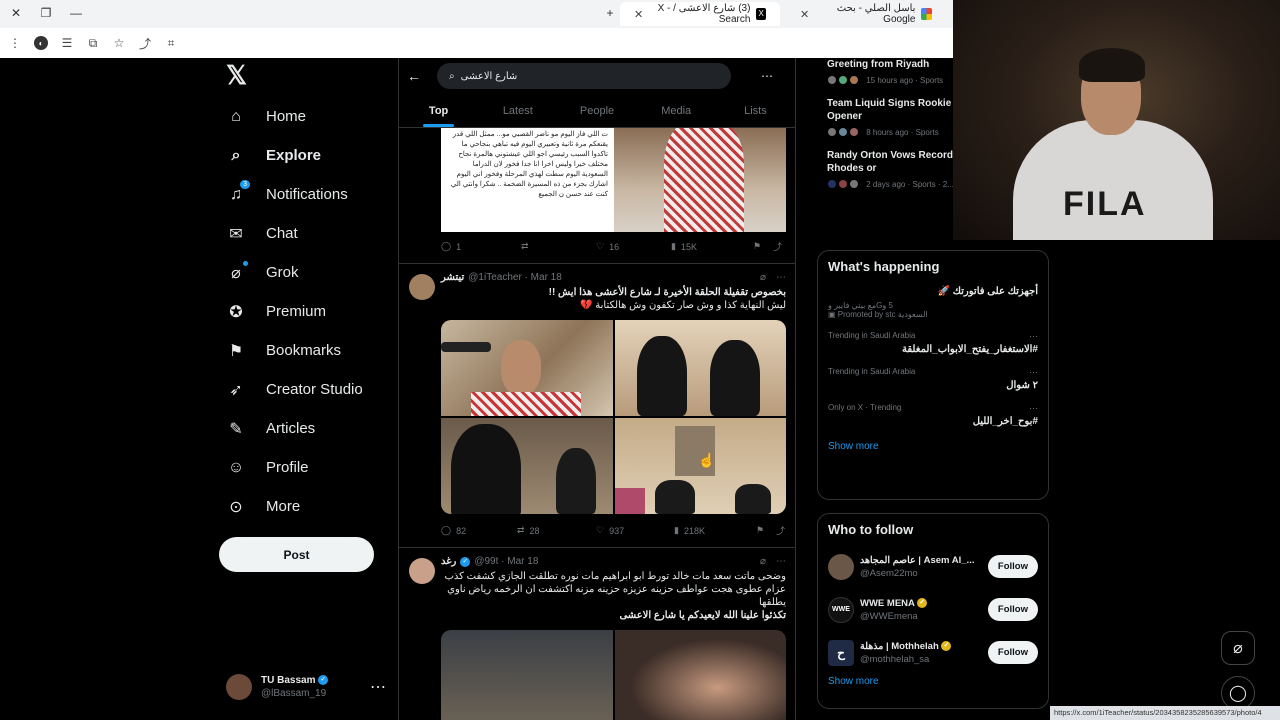  Describe the element at coordinates (307, 75) in the screenshot. I see `x-logo-icon: 𝕏` at that location.